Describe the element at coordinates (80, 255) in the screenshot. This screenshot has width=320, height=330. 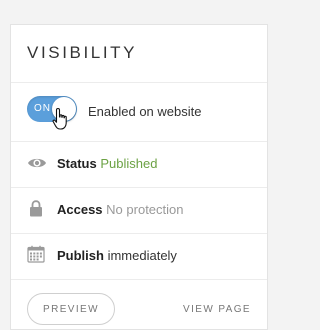
I see `publish-label: Publish` at that location.